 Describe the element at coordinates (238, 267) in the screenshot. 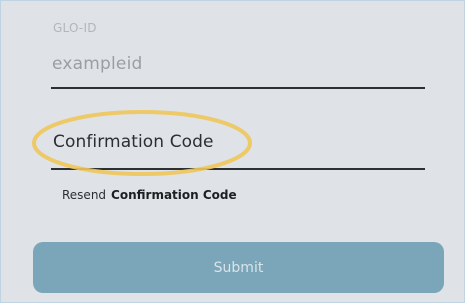

I see `submit-button: Submit` at that location.